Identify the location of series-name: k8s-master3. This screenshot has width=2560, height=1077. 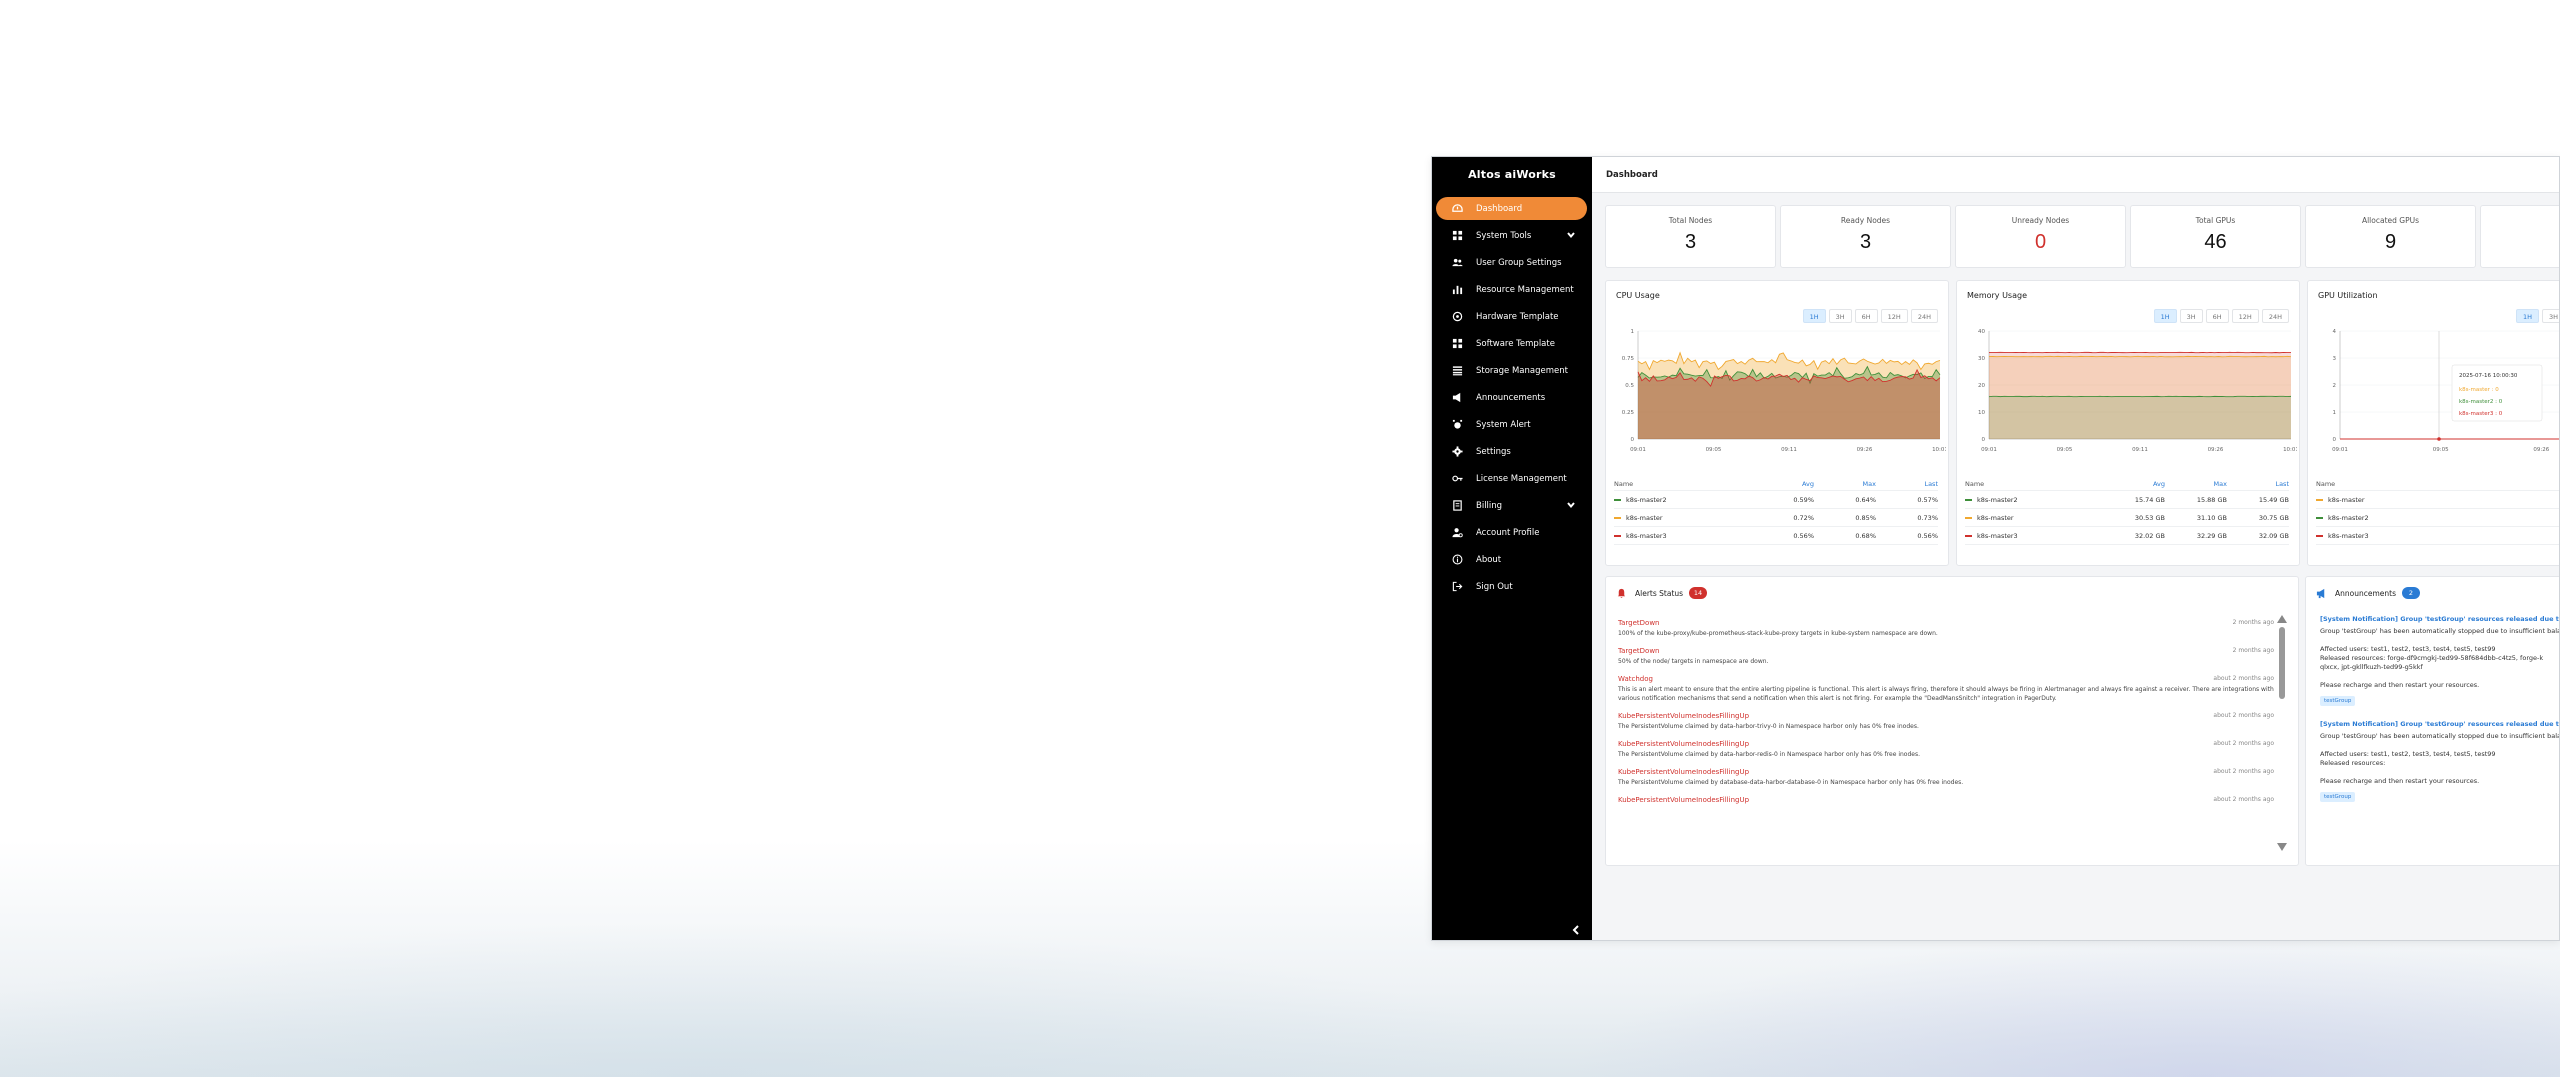
(2034, 536).